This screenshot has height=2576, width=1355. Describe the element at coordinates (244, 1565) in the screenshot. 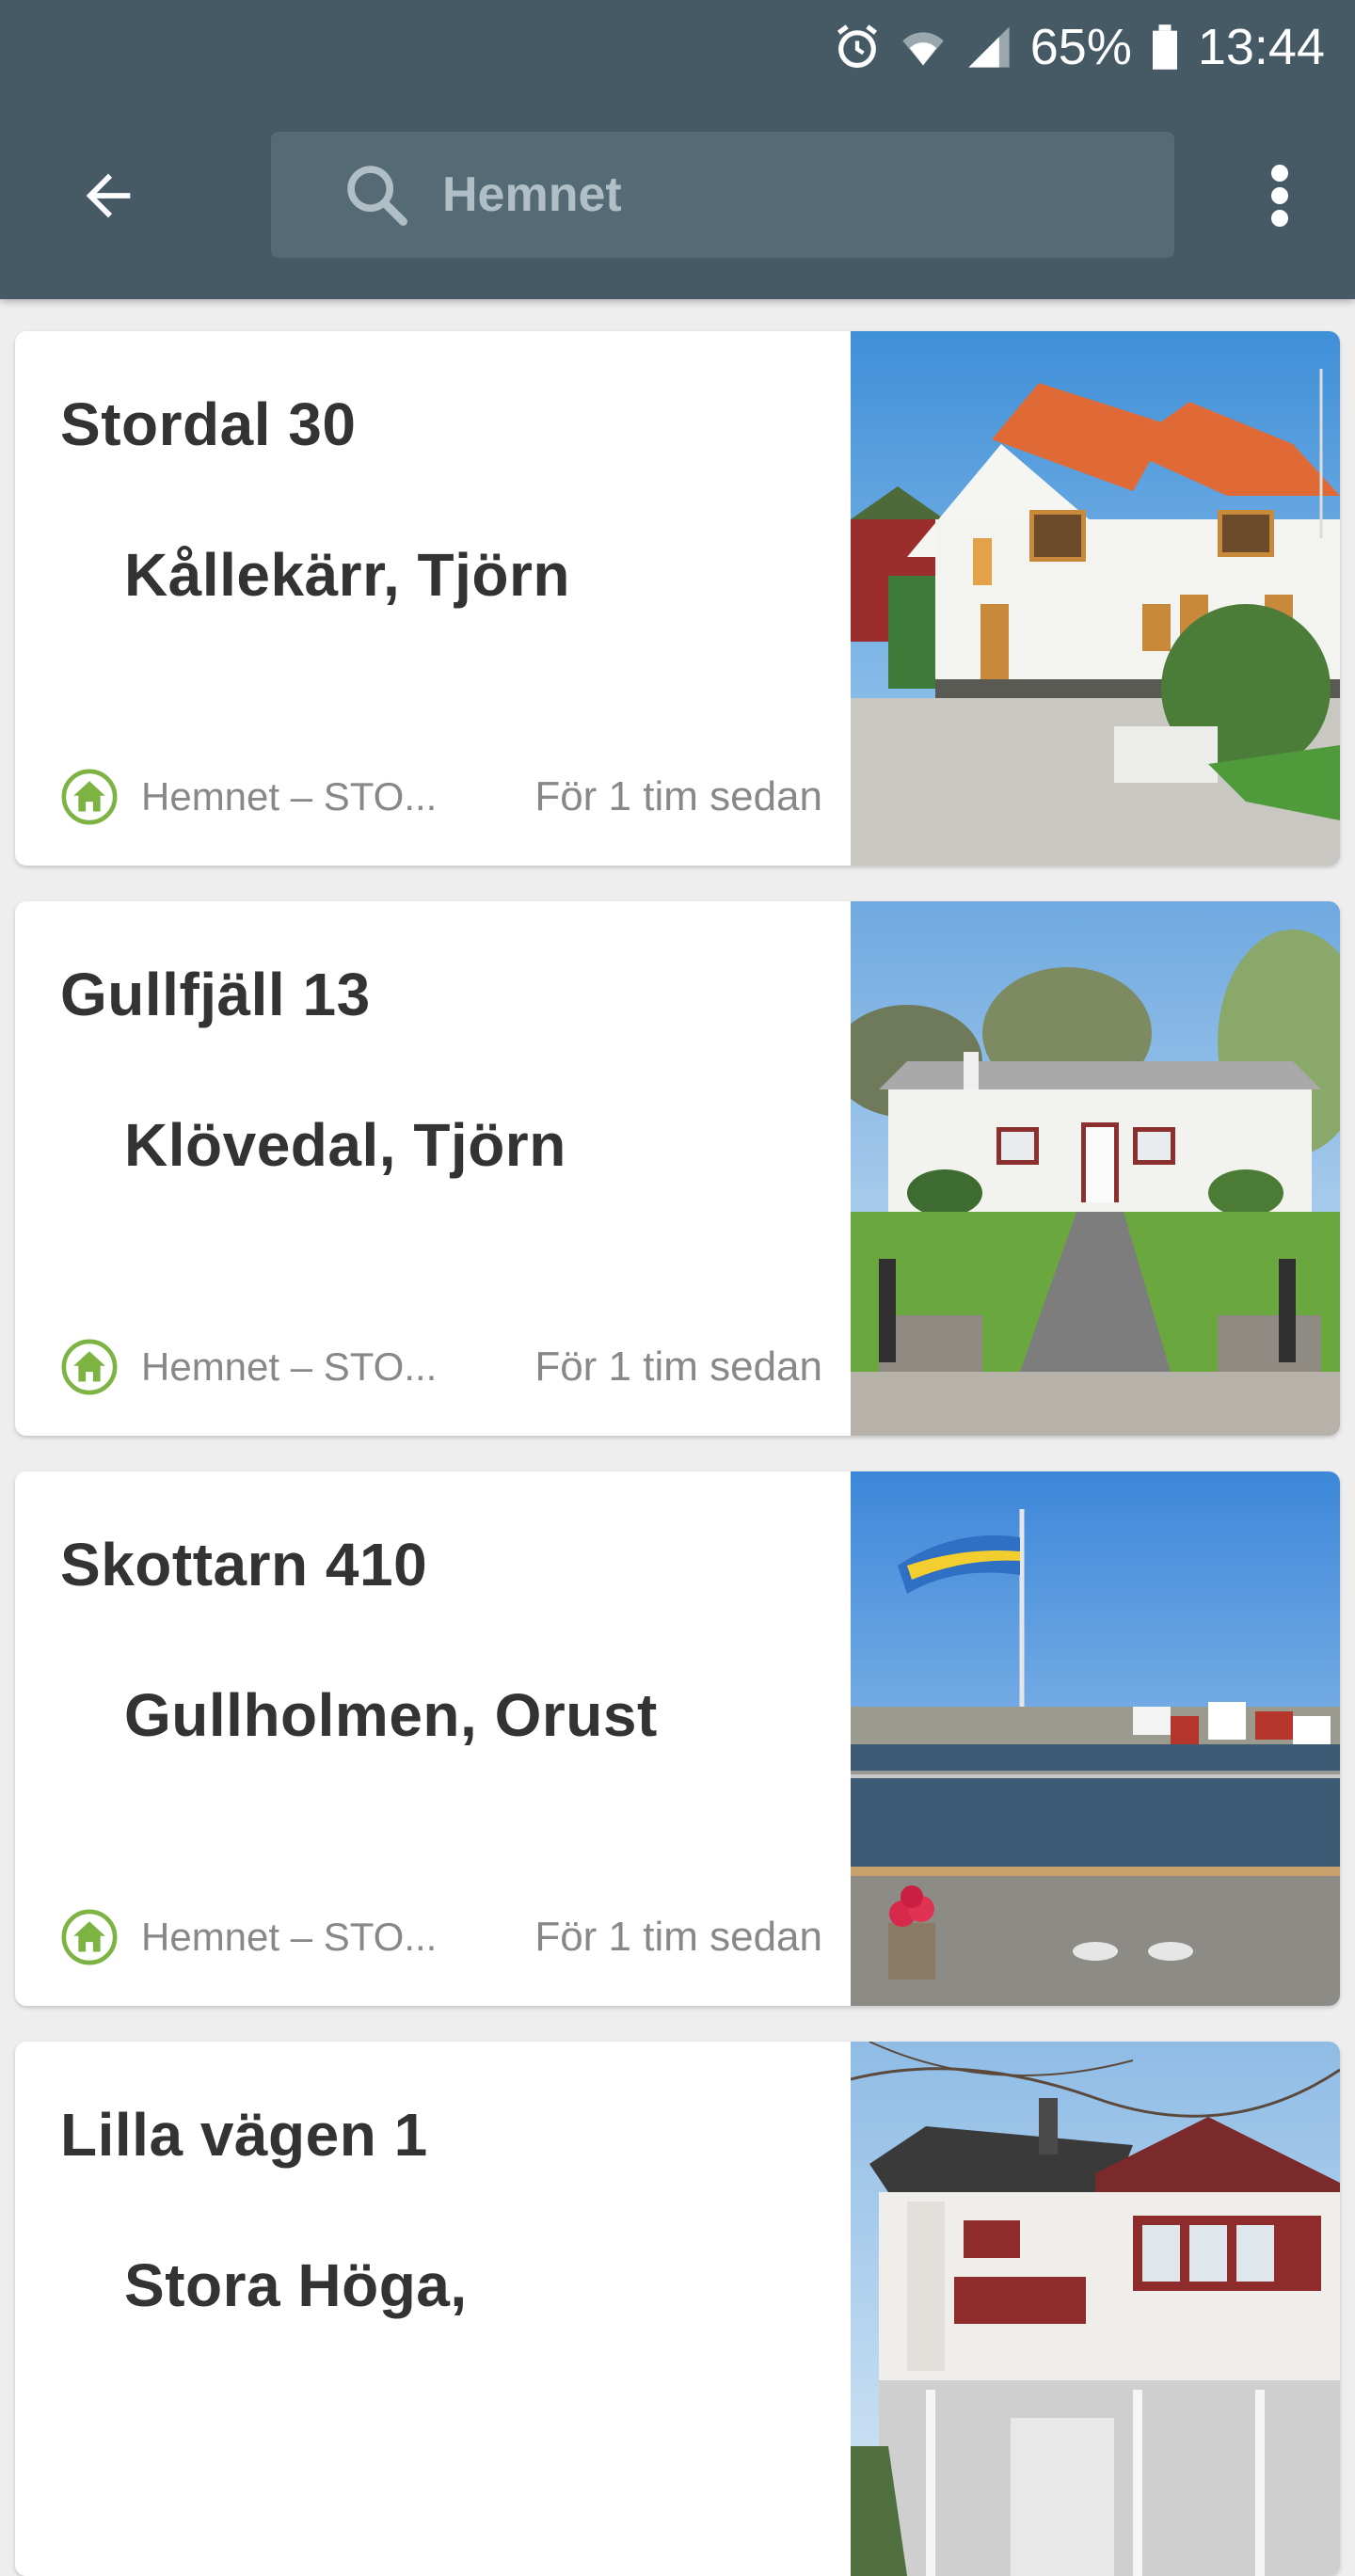

I see `listing-title: Skottarn 410` at that location.